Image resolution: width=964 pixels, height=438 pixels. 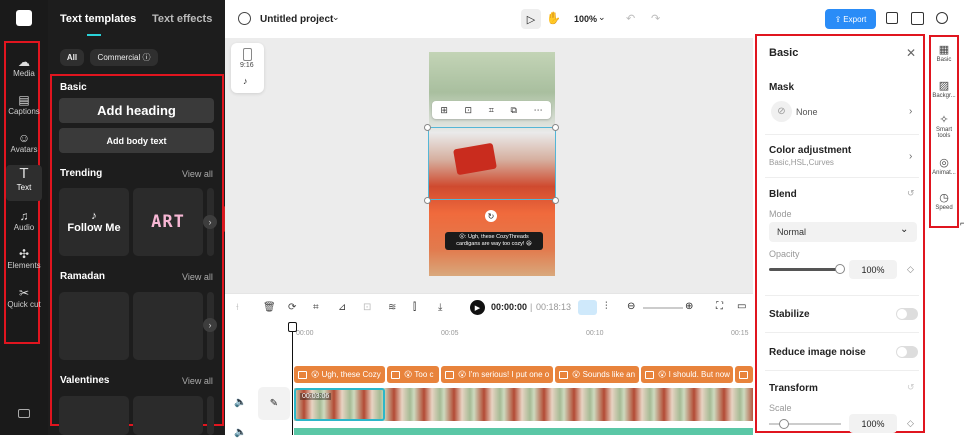 I want to click on edit-cover-icon: ✎, so click(x=274, y=403).